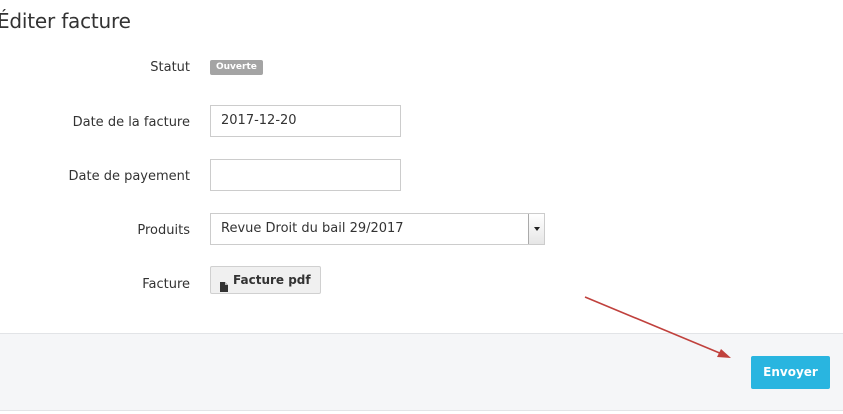 This screenshot has height=414, width=843. Describe the element at coordinates (163, 230) in the screenshot. I see `products-label: Produits` at that location.